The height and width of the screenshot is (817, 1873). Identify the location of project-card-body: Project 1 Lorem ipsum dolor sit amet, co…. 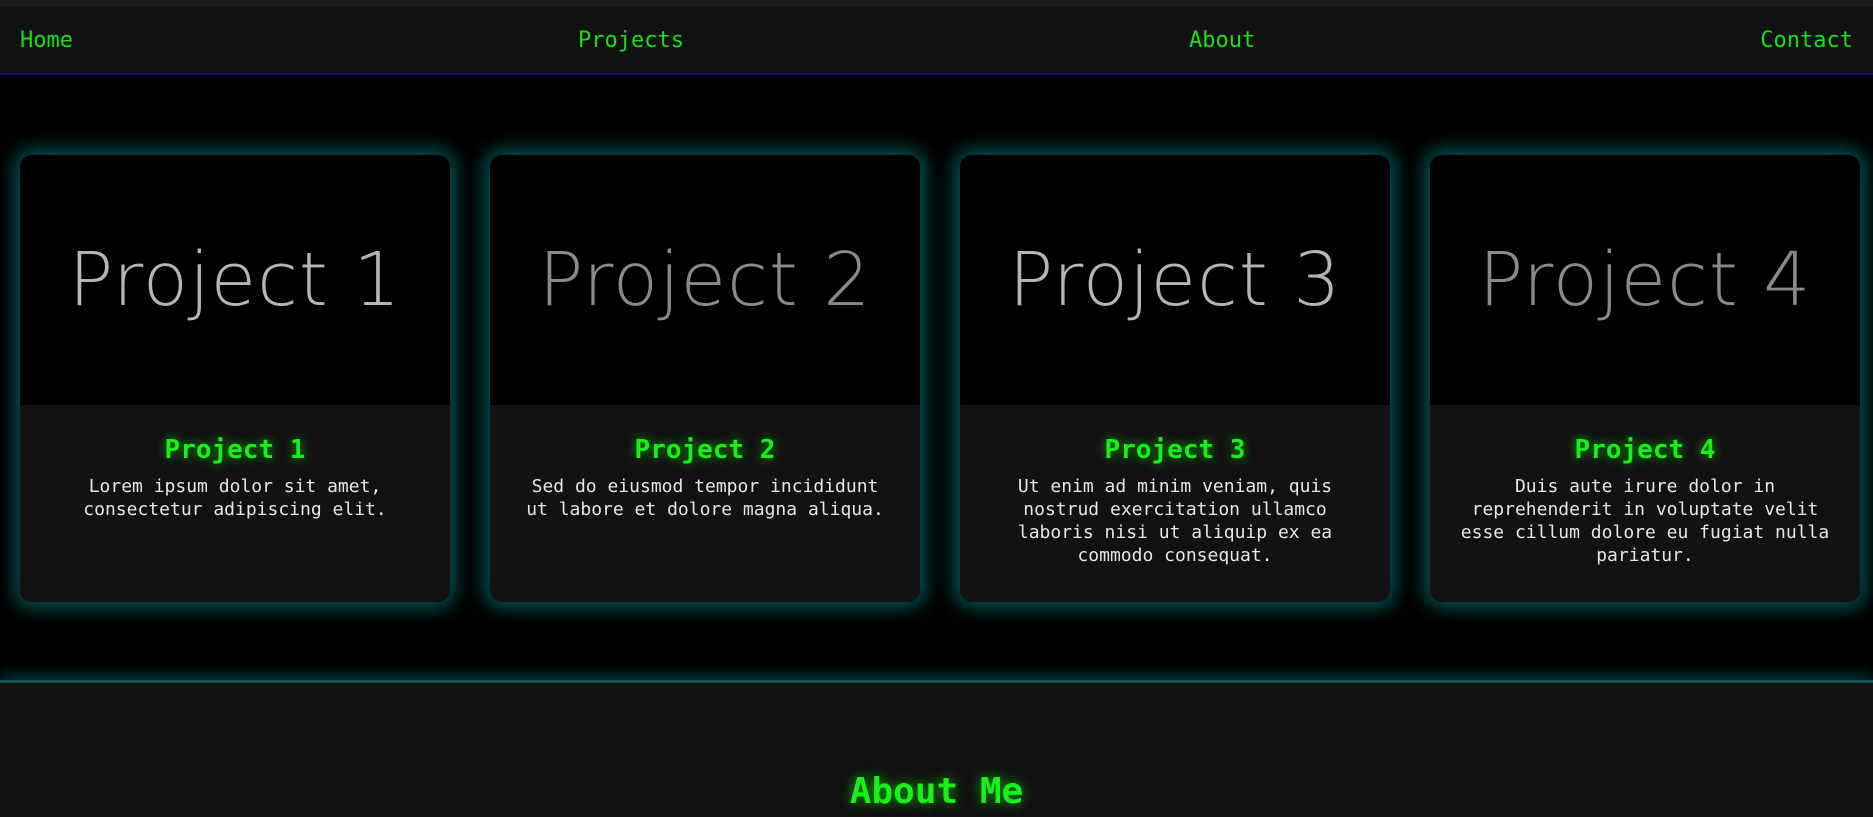
(235, 503).